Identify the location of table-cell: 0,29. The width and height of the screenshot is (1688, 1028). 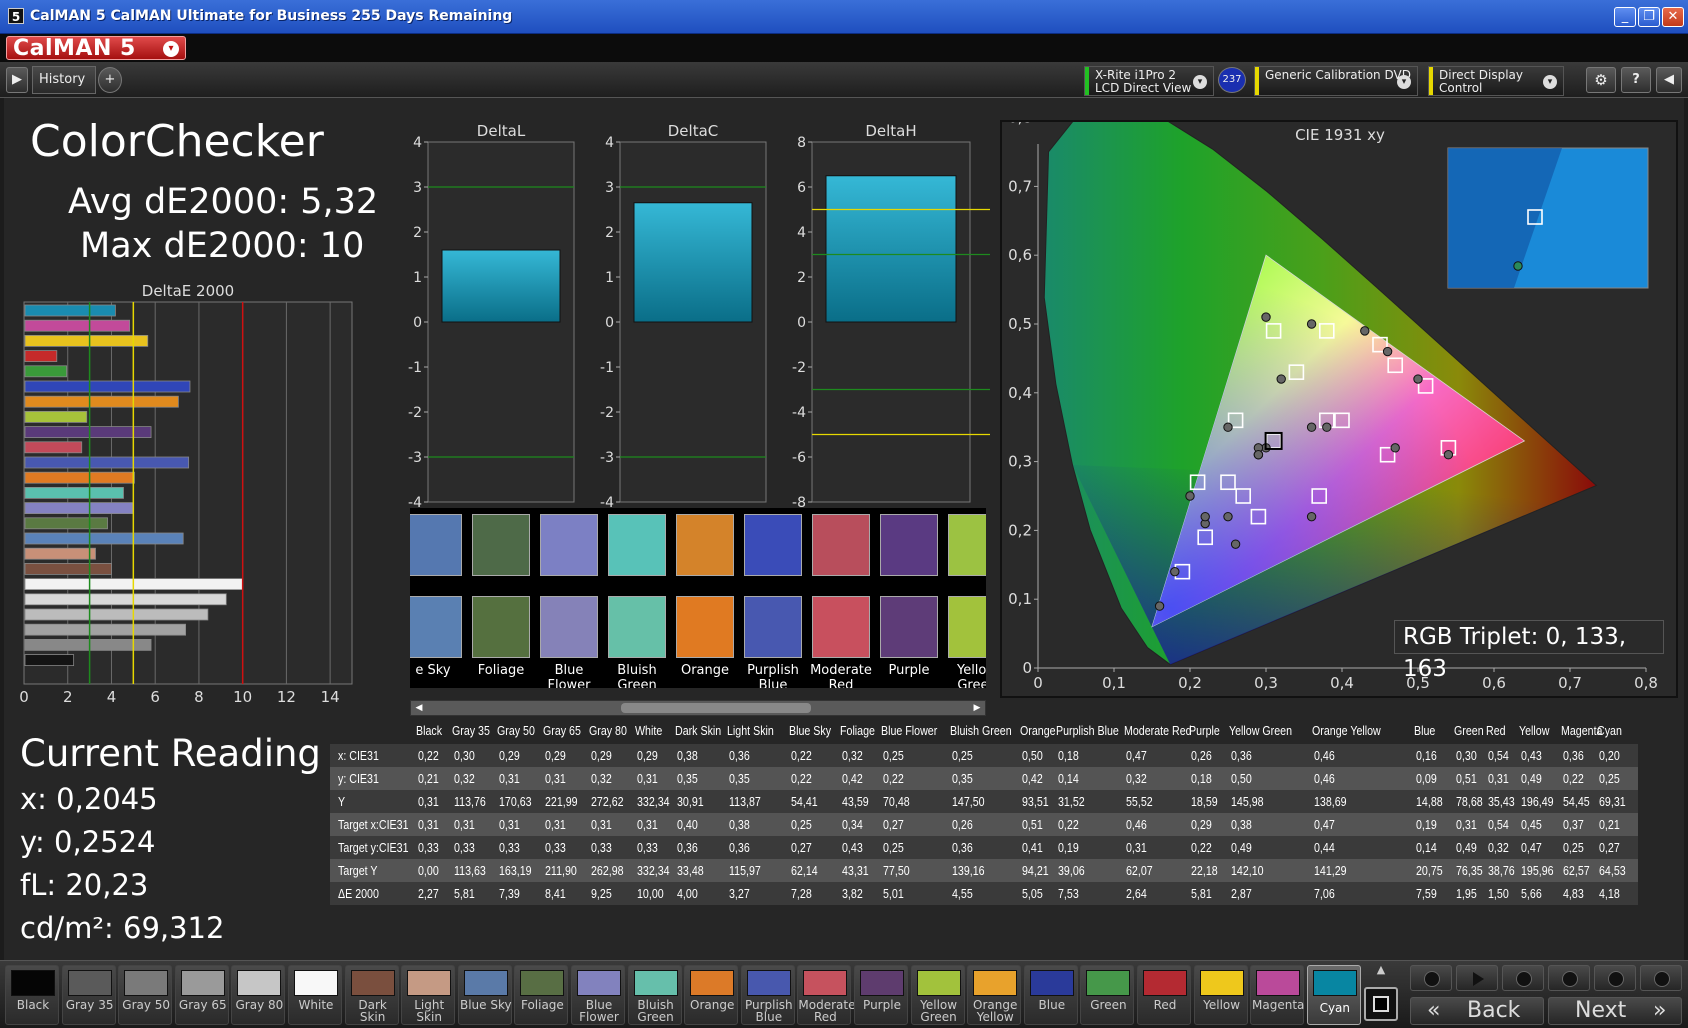
(555, 755).